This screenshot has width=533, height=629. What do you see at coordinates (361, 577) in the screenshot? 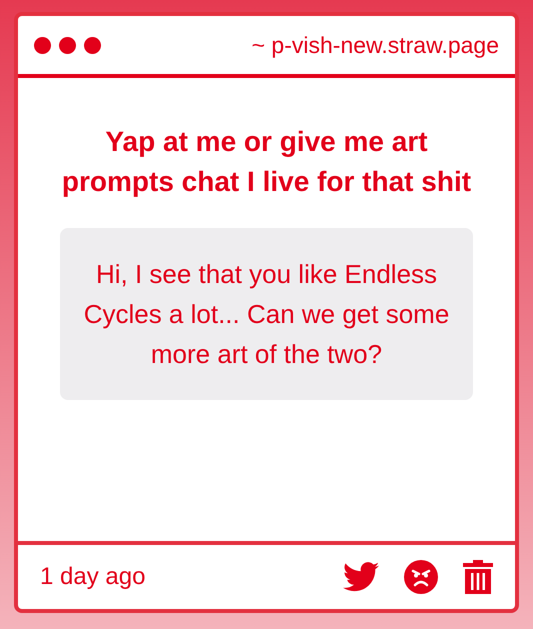
I see `bird-icon` at bounding box center [361, 577].